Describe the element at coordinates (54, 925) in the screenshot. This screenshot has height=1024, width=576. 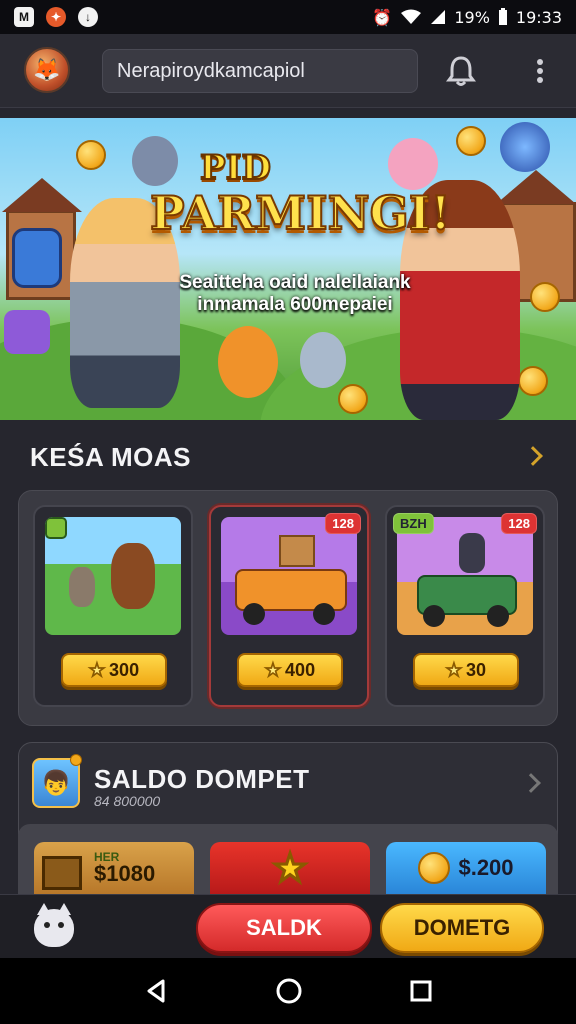
I see `cat-mascot-icon` at that location.